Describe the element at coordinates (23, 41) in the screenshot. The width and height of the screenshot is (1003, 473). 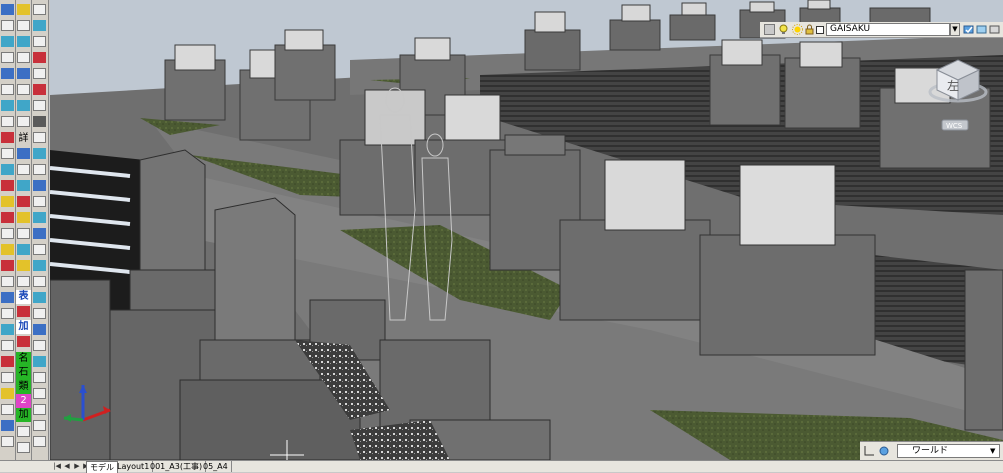
I see `copy-icon` at that location.